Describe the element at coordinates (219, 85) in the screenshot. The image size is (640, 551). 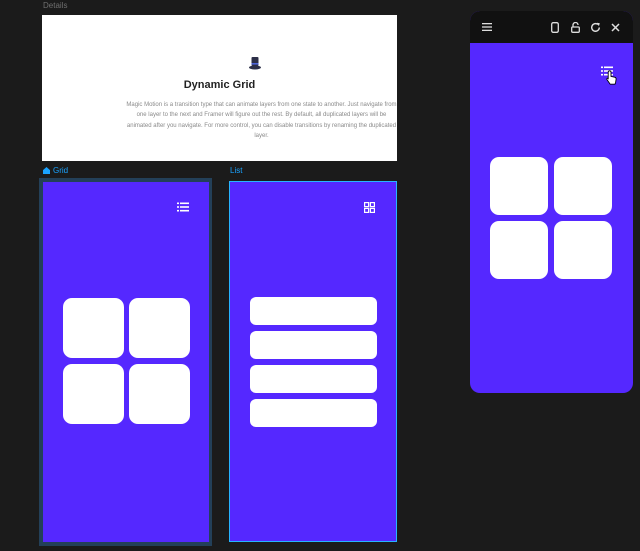
I see `details-title: Dynamic Grid` at that location.